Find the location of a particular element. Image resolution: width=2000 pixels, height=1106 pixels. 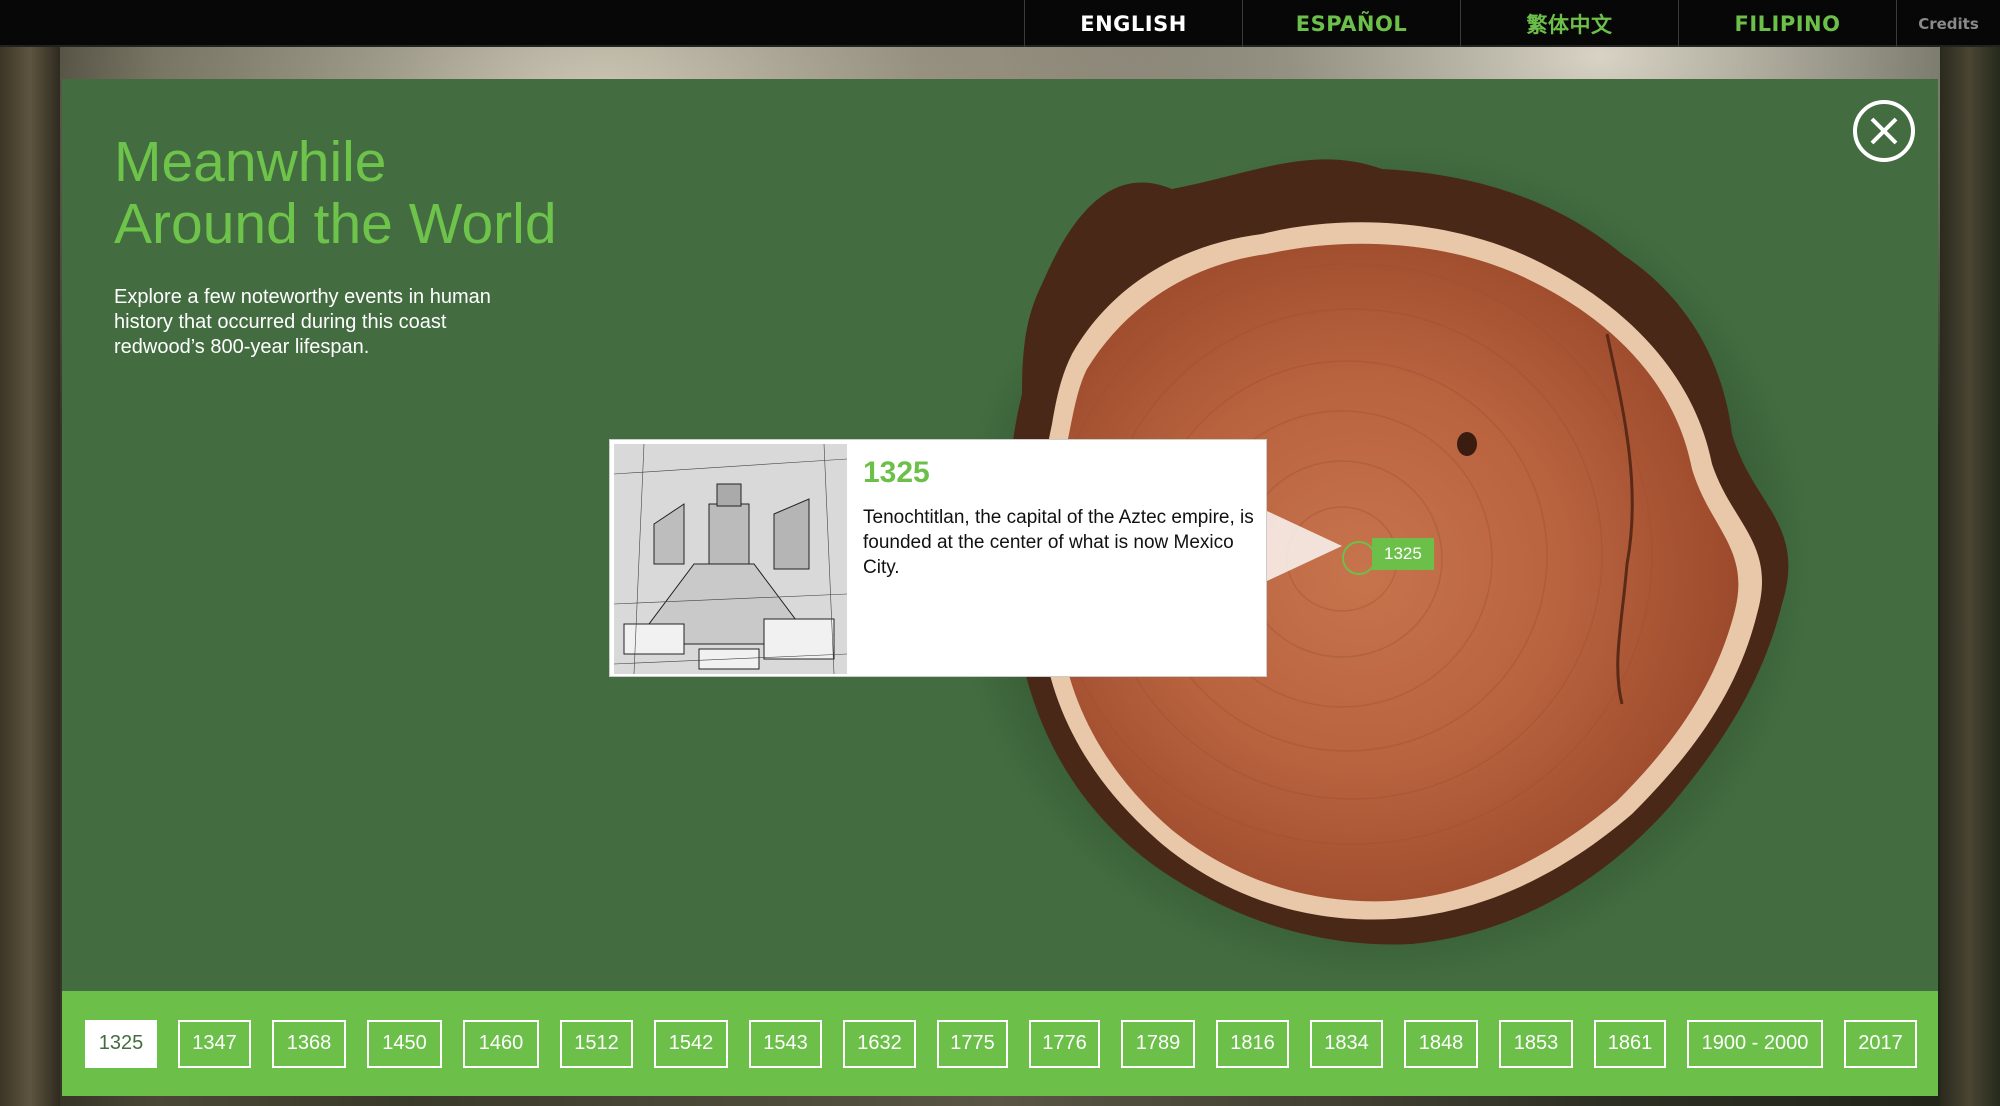

timeline-year-1450: 1450 is located at coordinates (404, 1043).